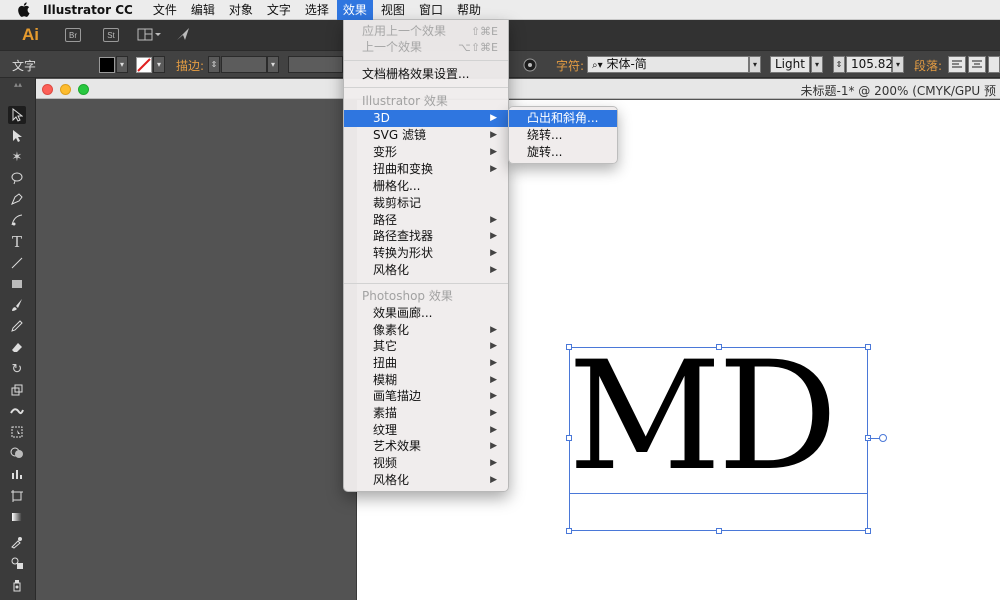  What do you see at coordinates (530, 66) in the screenshot?
I see `recolor-icon` at bounding box center [530, 66].